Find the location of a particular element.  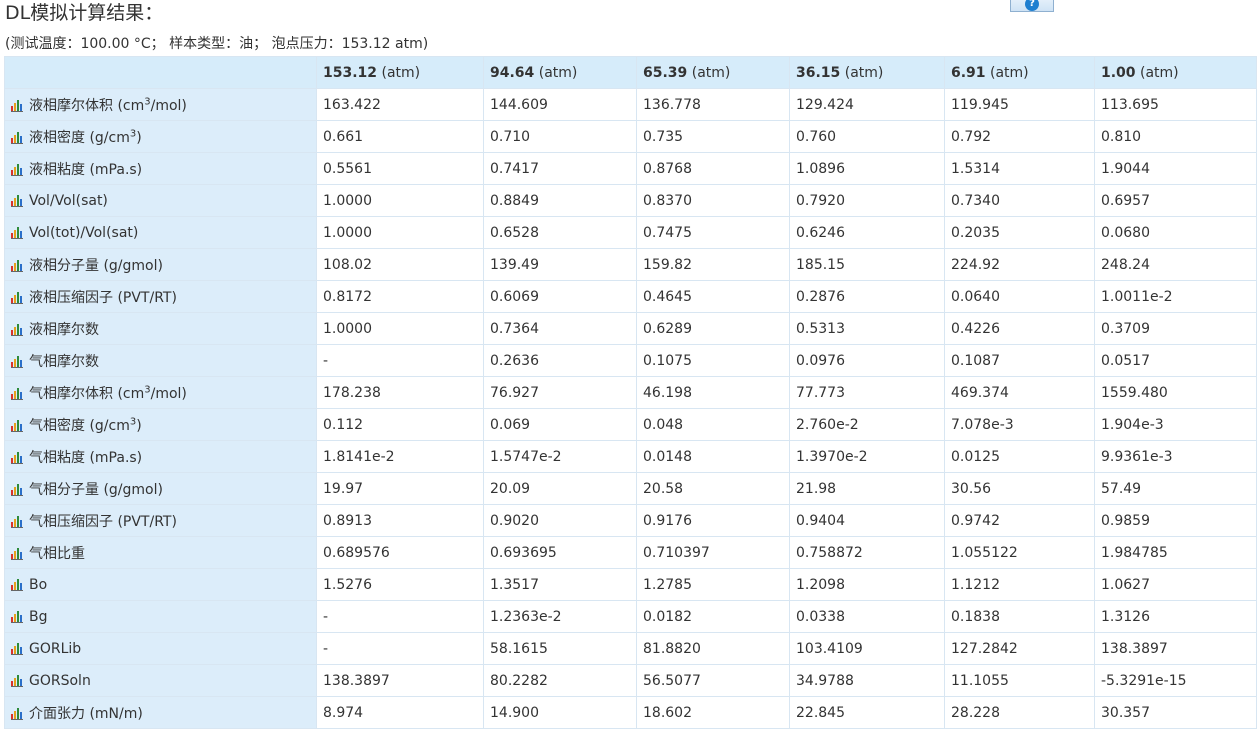

value-cell: 0.6957 is located at coordinates (1175, 200).